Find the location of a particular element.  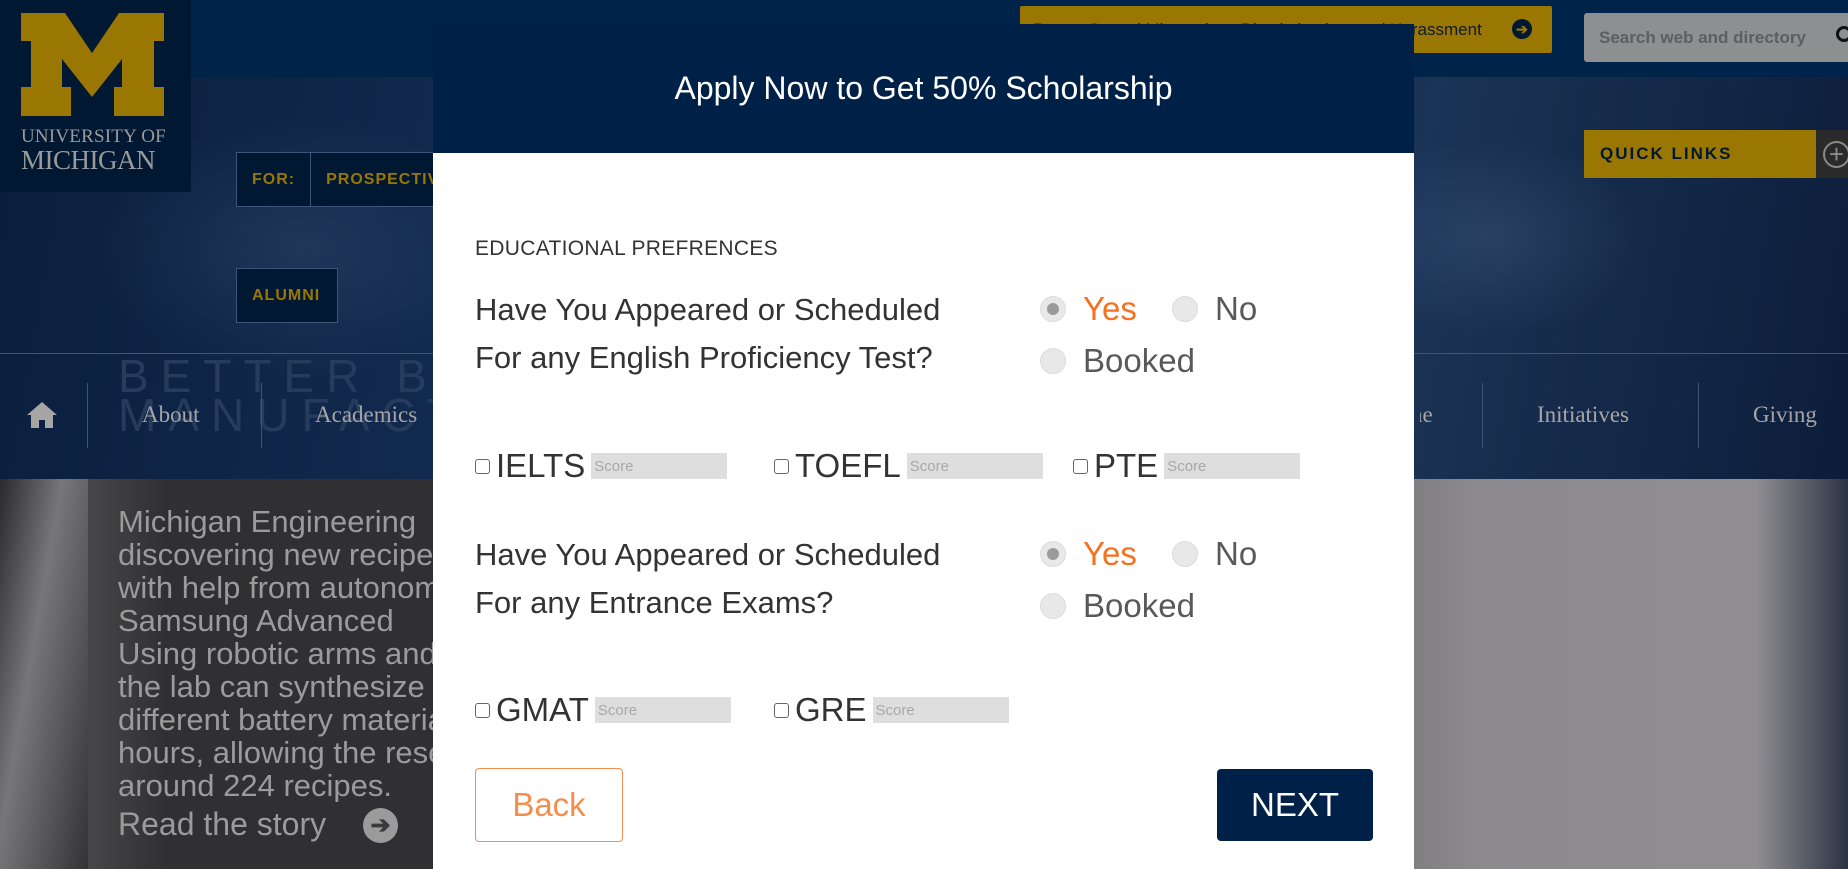

nav-item-initiatives: Initiatives is located at coordinates (1583, 415).